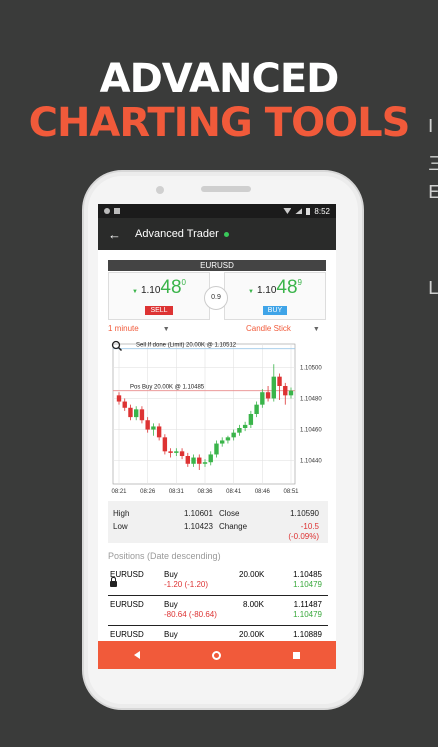  Describe the element at coordinates (217, 211) in the screenshot. I see `status-bar: 8:52` at that location.